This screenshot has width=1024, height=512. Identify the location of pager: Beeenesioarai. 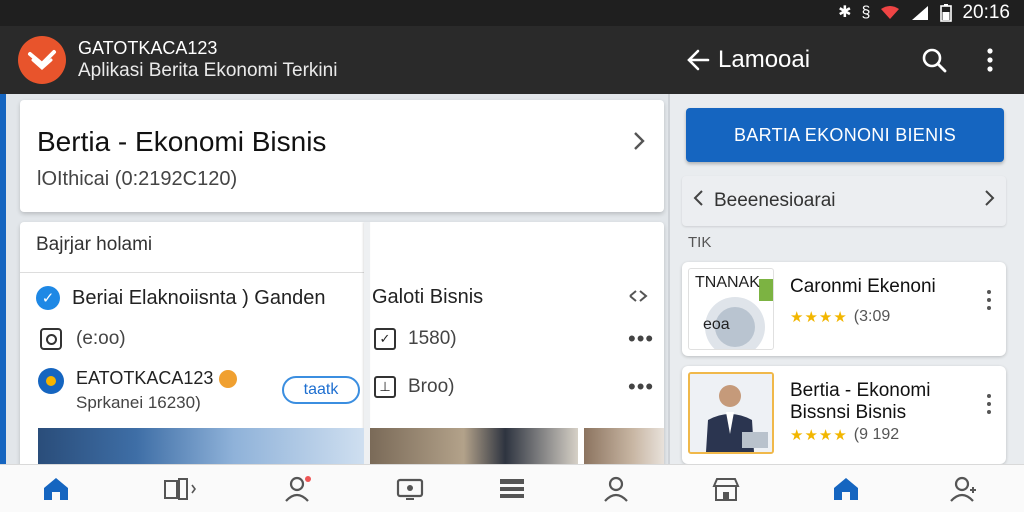
(844, 201).